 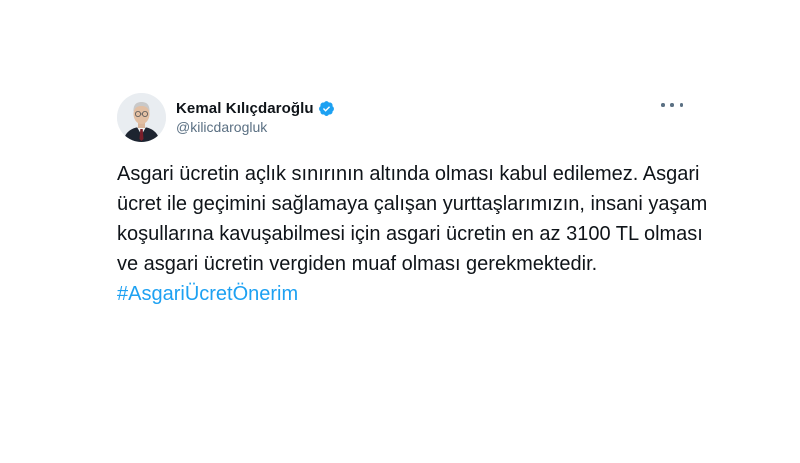 What do you see at coordinates (672, 105) in the screenshot?
I see `more-horizontal-icon` at bounding box center [672, 105].